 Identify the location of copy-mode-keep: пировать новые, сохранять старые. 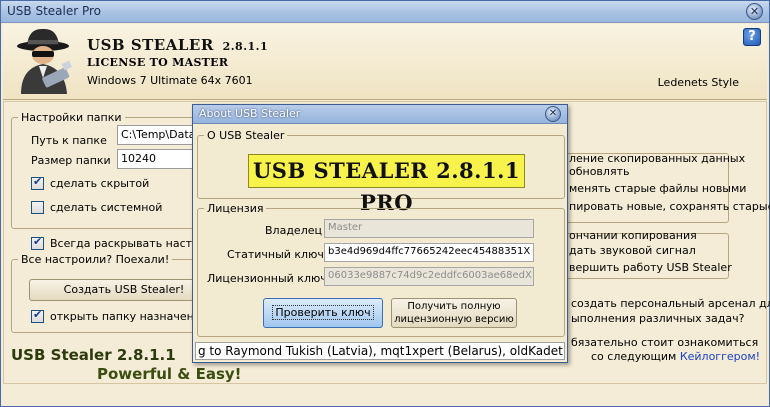
(669, 206).